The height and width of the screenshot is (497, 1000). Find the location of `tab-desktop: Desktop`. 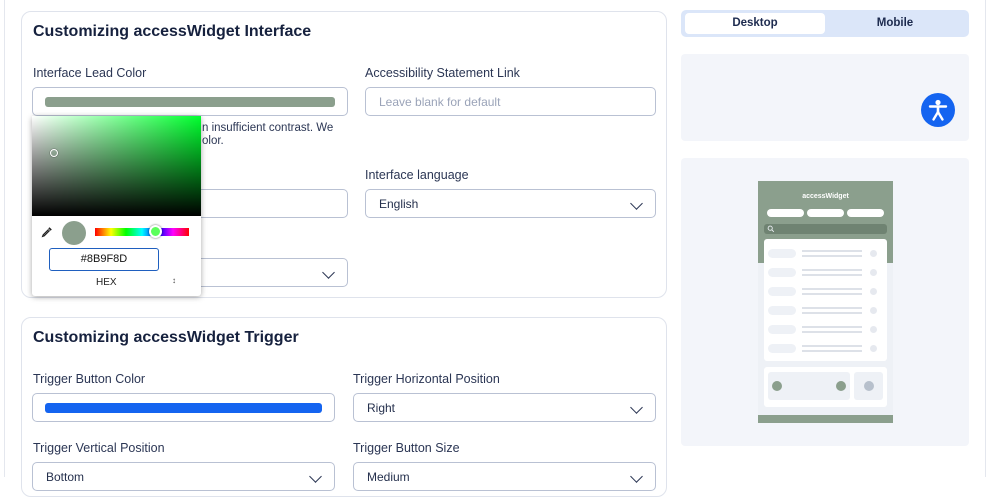

tab-desktop: Desktop is located at coordinates (755, 23).